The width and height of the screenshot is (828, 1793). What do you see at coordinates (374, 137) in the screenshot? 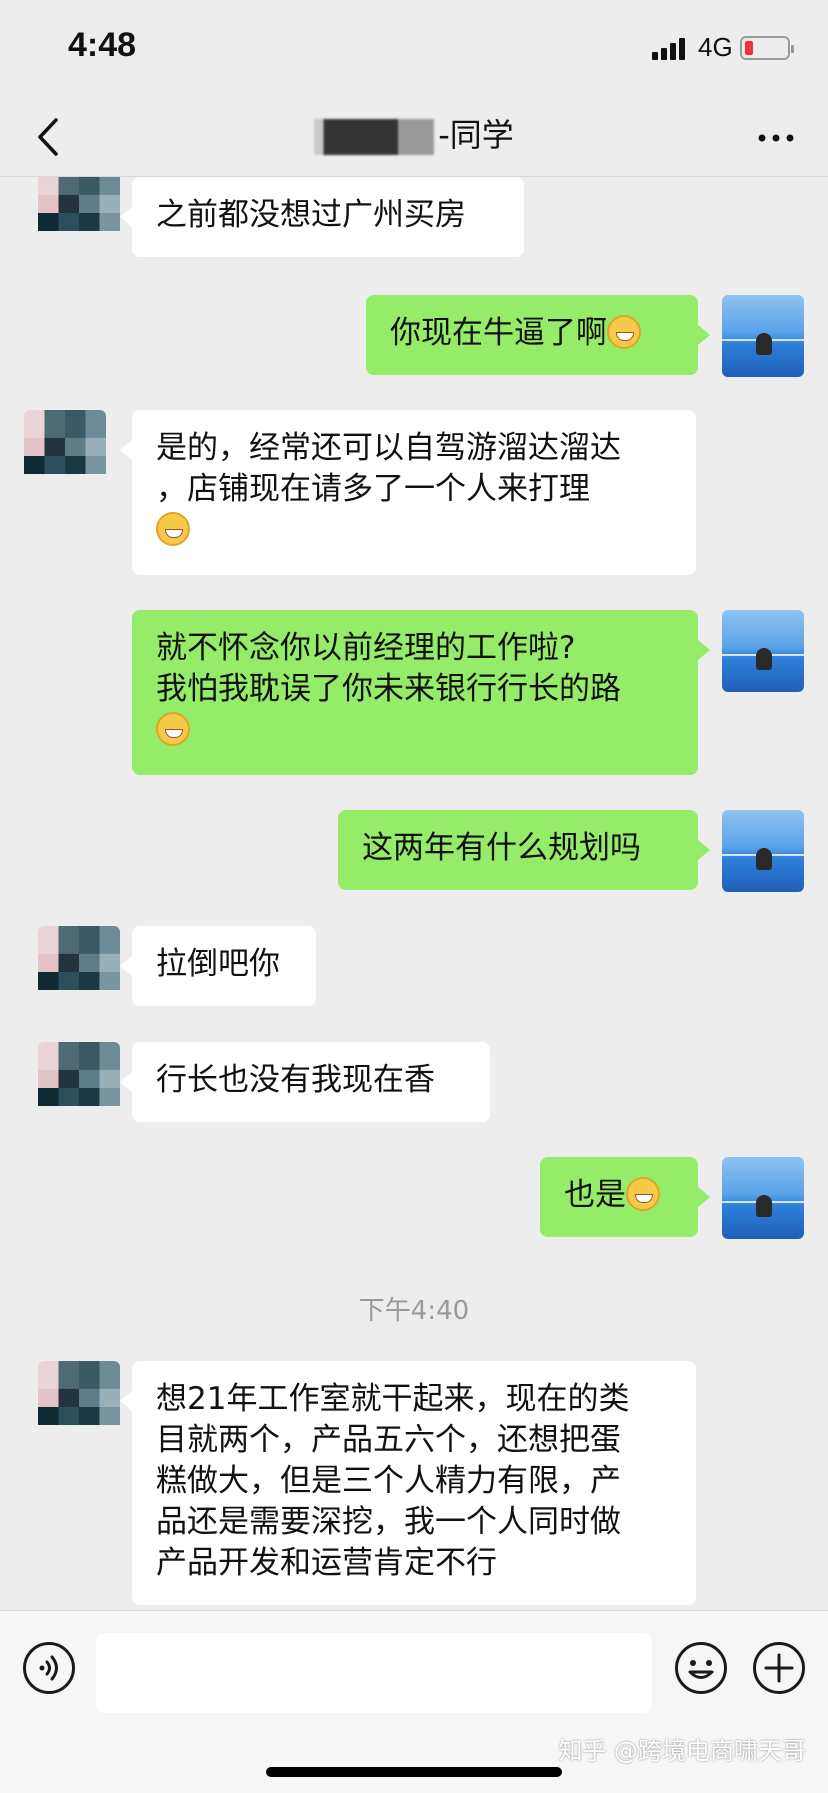
I see `redacted-name-mask` at bounding box center [374, 137].